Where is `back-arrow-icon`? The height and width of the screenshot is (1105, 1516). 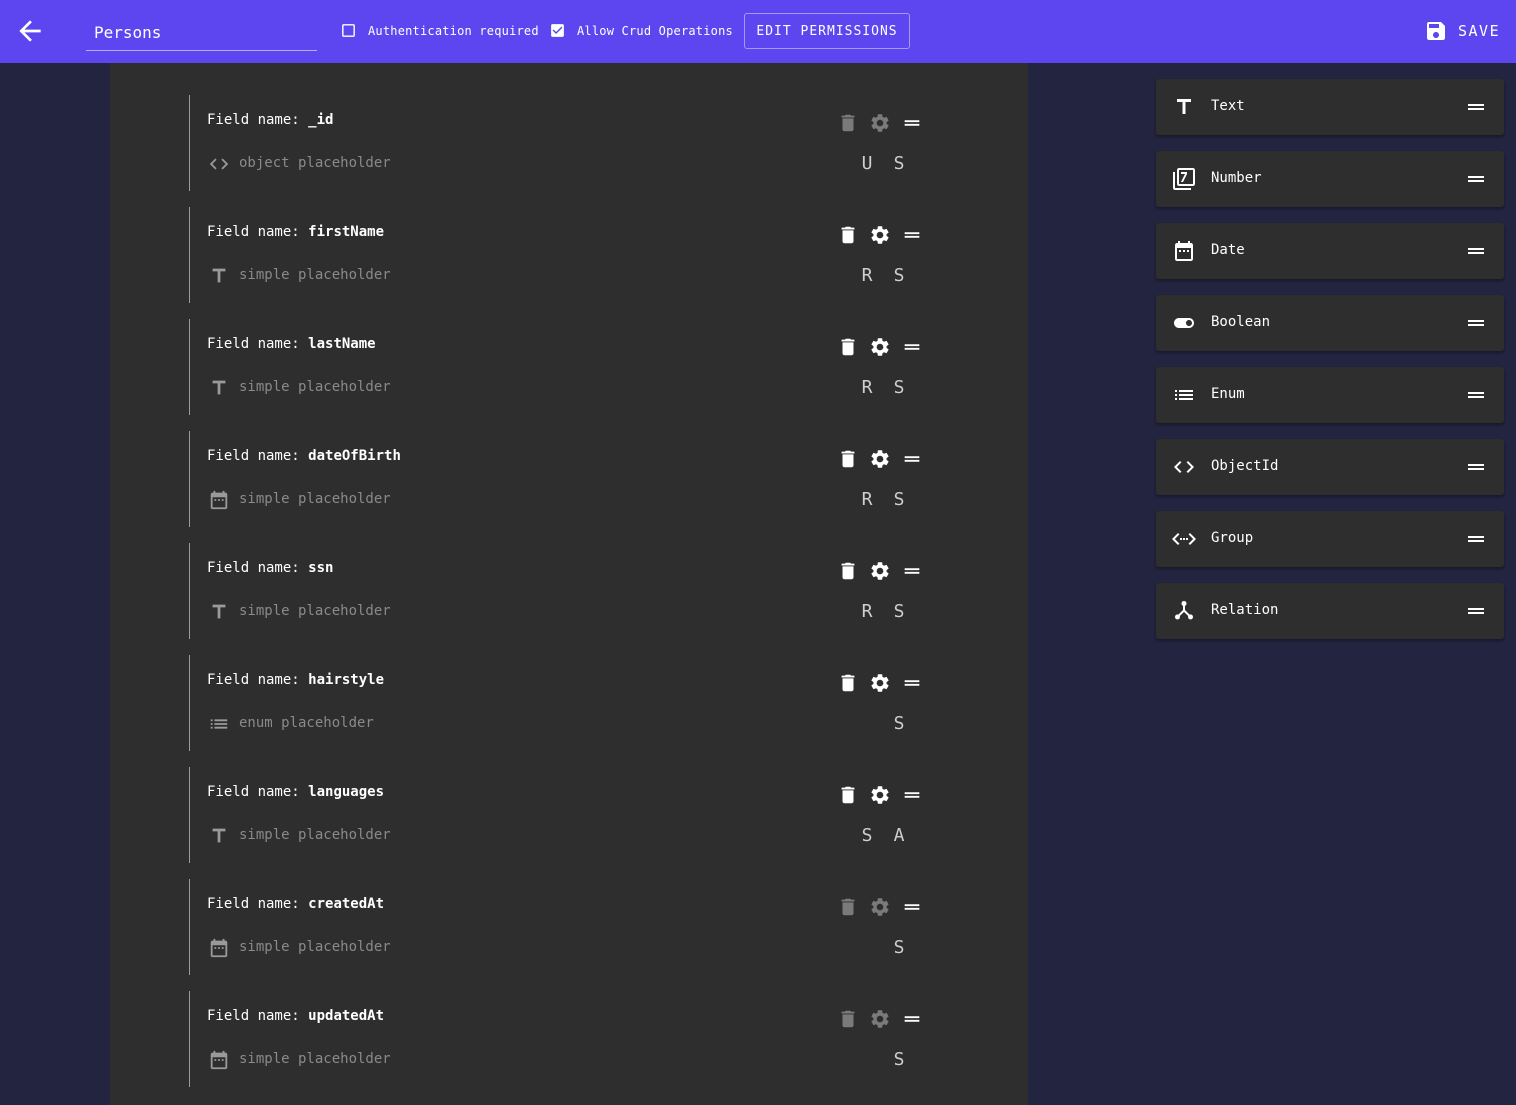 back-arrow-icon is located at coordinates (30, 31).